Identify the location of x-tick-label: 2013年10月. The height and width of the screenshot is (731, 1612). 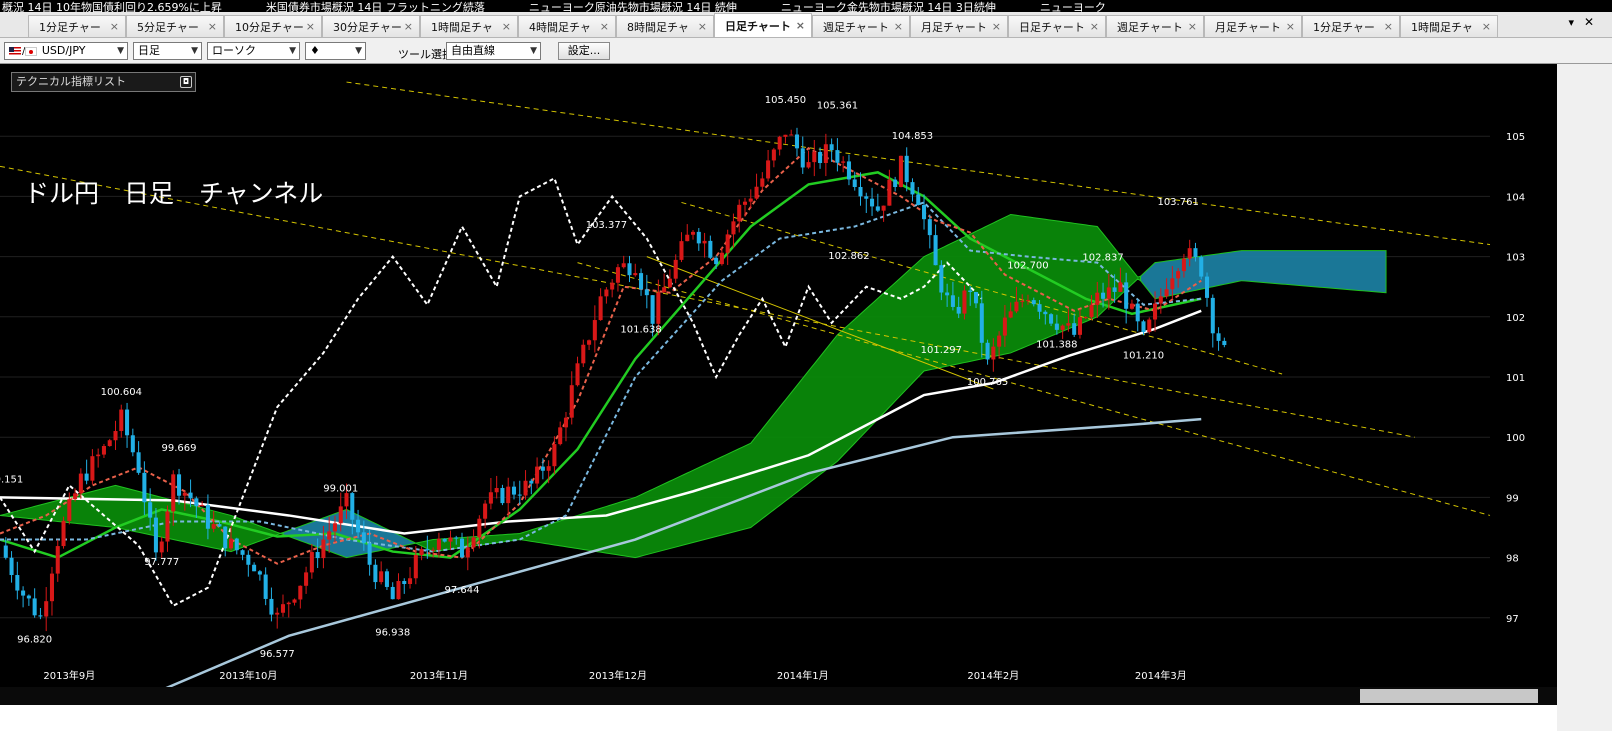
(248, 675).